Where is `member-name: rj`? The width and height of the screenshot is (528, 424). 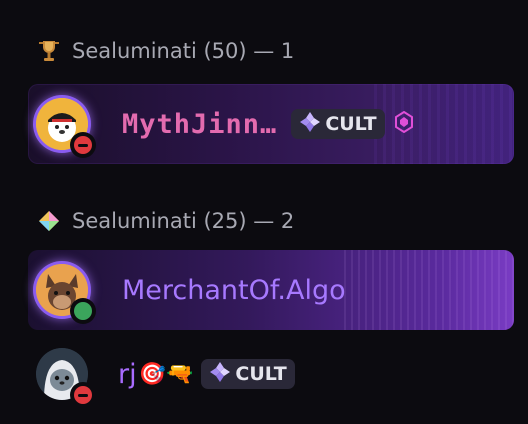 member-name: rj is located at coordinates (127, 374).